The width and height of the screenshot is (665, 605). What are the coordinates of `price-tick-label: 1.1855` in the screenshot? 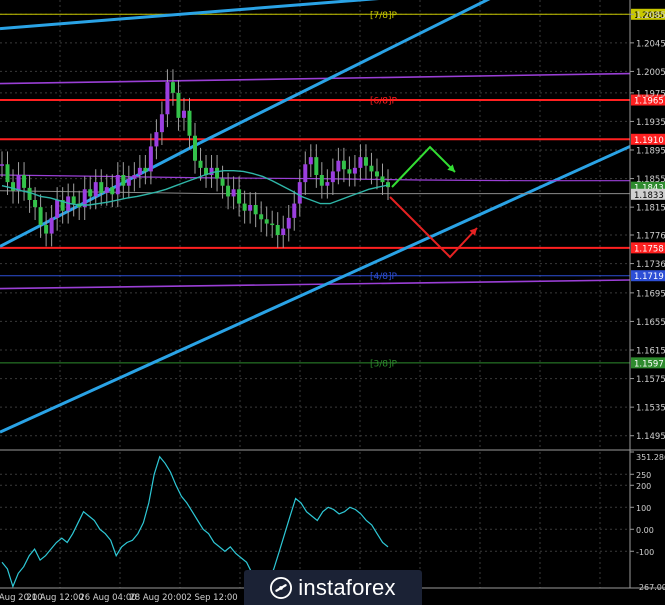 It's located at (650, 180).